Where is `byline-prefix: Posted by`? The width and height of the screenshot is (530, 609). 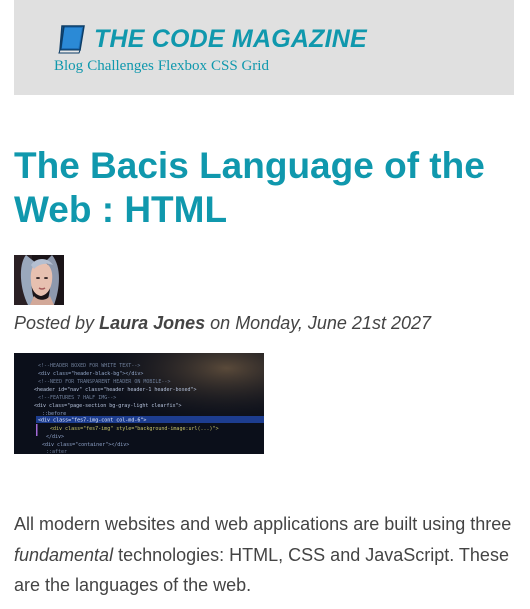
byline-prefix: Posted by is located at coordinates (54, 323).